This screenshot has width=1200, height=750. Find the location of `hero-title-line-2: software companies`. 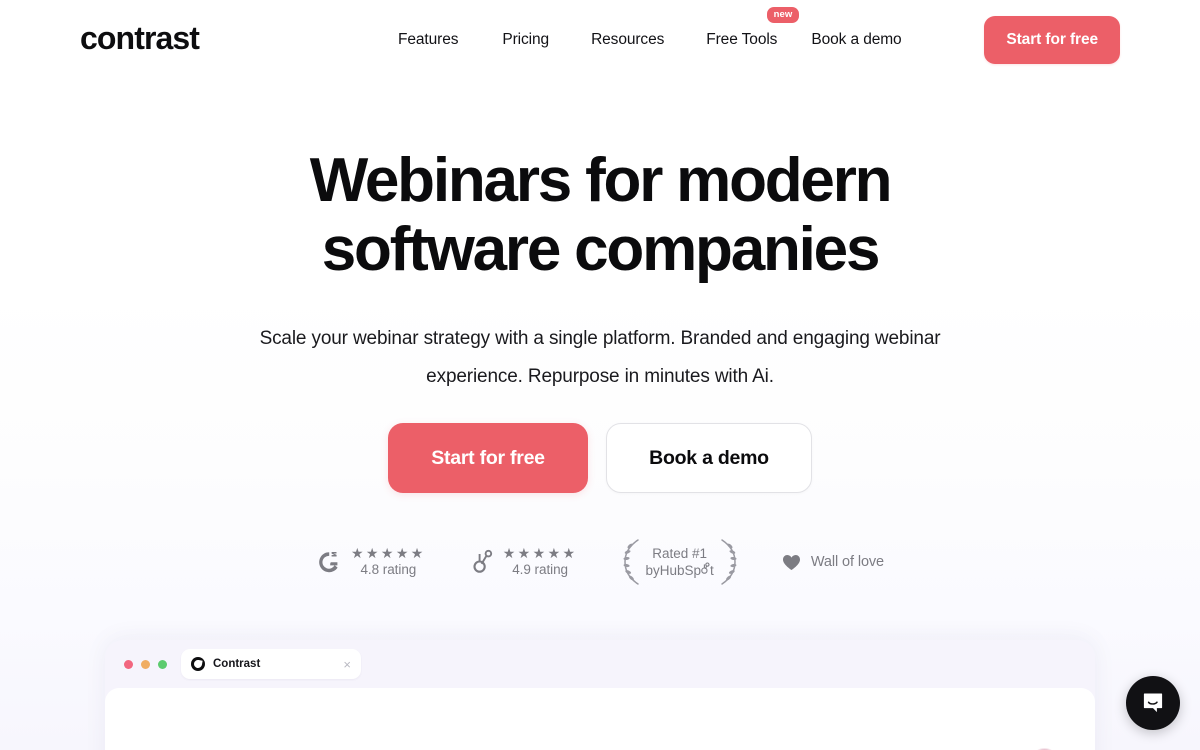

hero-title-line-2: software companies is located at coordinates (601, 249).